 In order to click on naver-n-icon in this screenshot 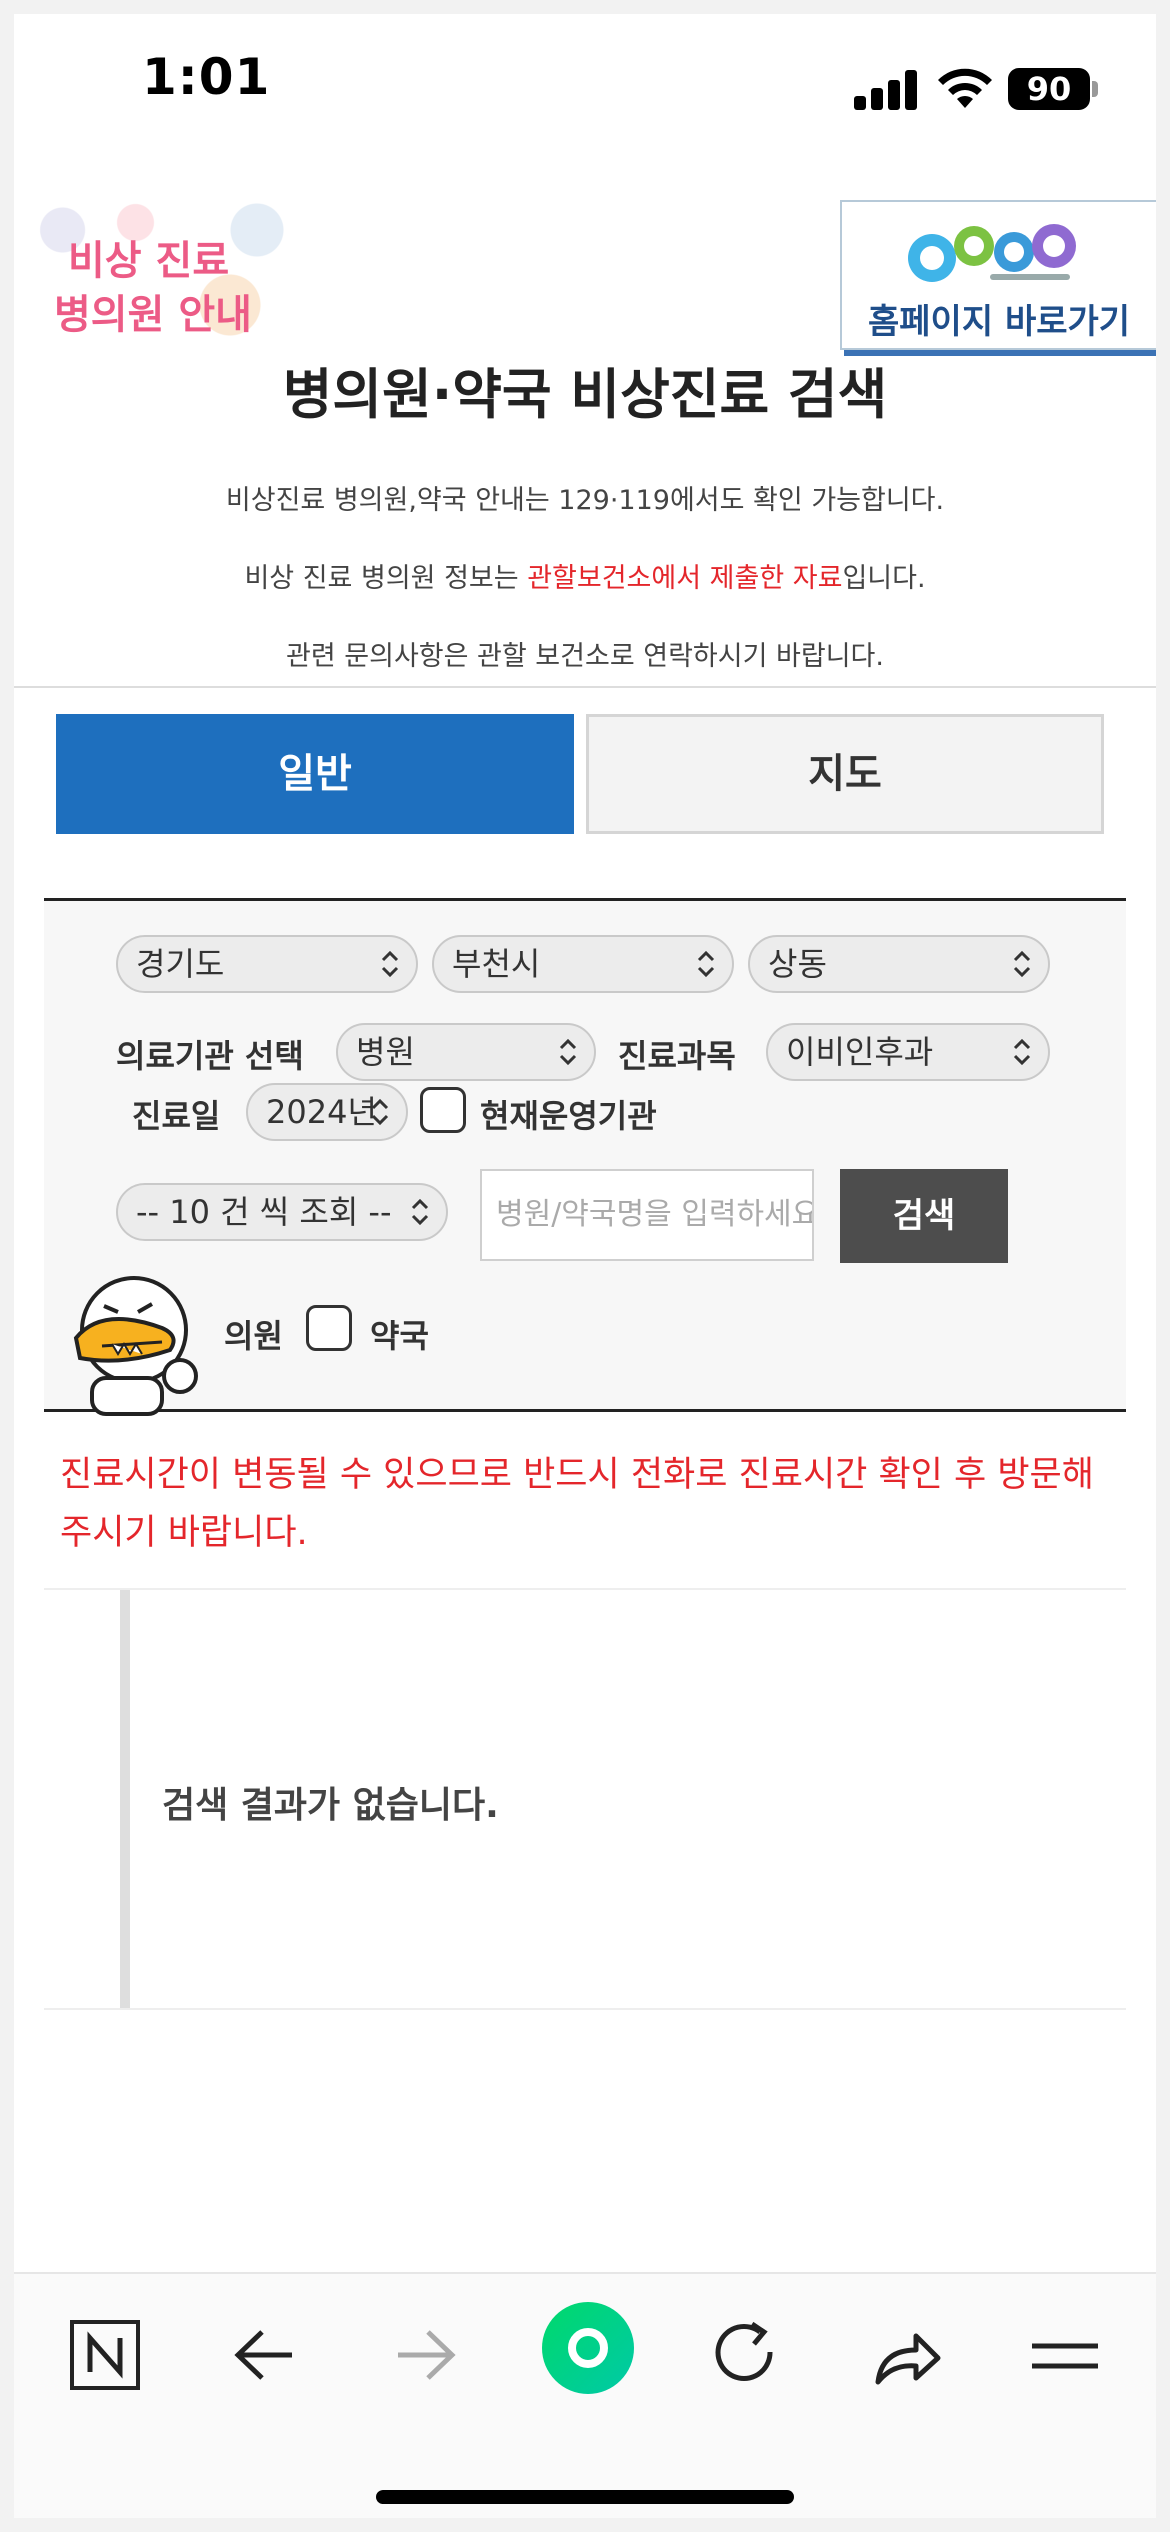, I will do `click(105, 2355)`.